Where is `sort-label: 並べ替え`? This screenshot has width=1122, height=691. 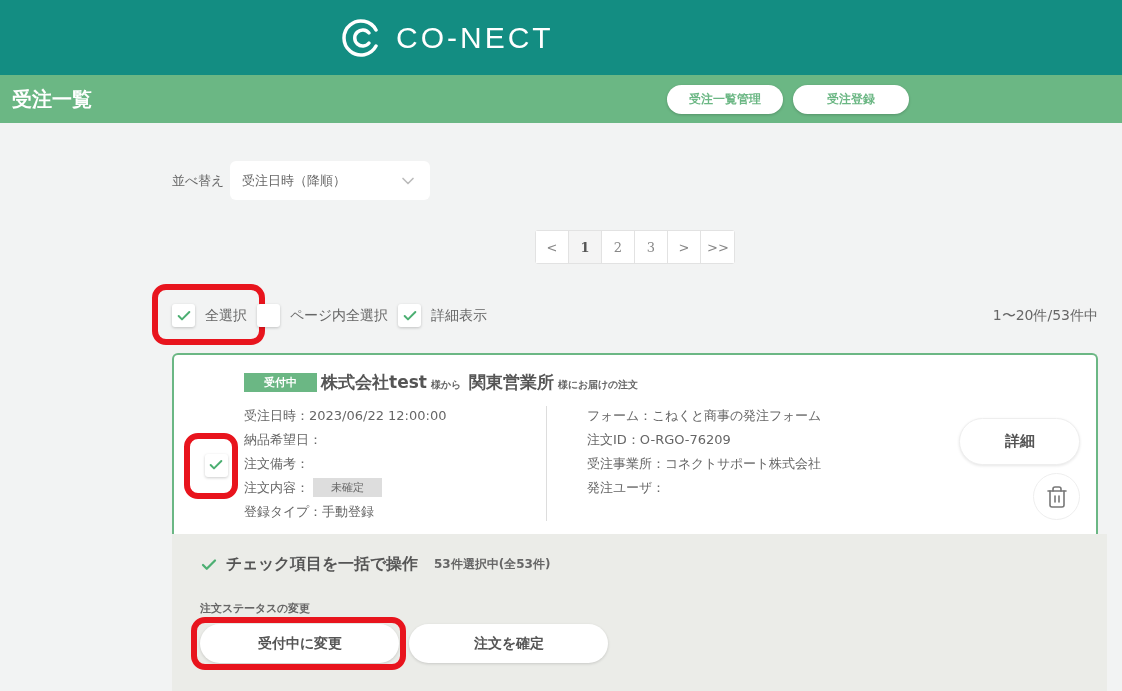
sort-label: 並べ替え is located at coordinates (198, 180).